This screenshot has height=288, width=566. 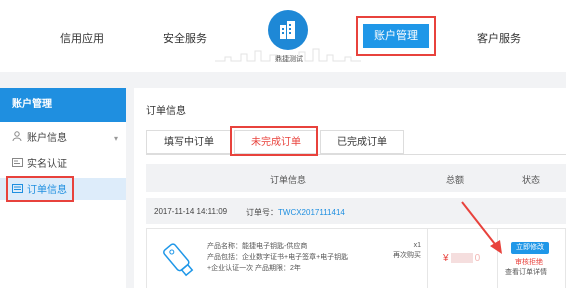 What do you see at coordinates (289, 59) in the screenshot?
I see `logo-text: 鼎捷测试` at bounding box center [289, 59].